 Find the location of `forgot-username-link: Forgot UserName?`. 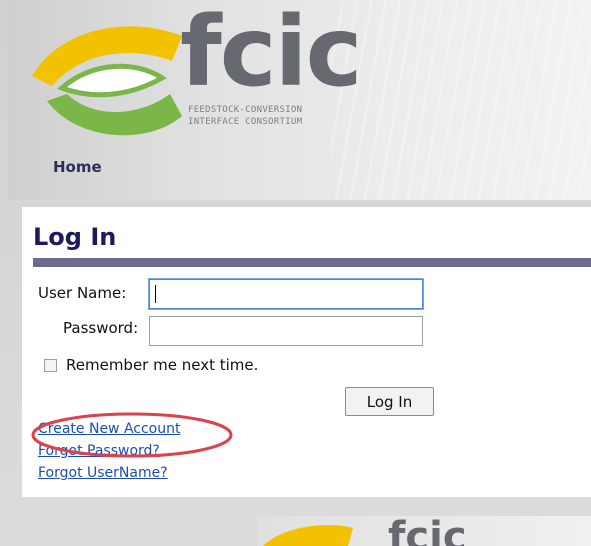

forgot-username-link: Forgot UserName? is located at coordinates (103, 473).